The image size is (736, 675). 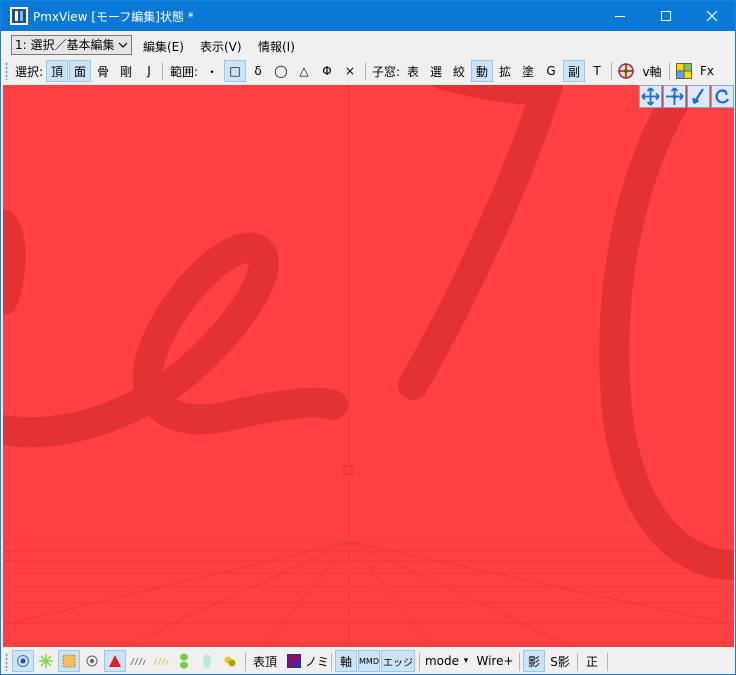 What do you see at coordinates (398, 661) in the screenshot?
I see `edge-toggle: エッジ` at bounding box center [398, 661].